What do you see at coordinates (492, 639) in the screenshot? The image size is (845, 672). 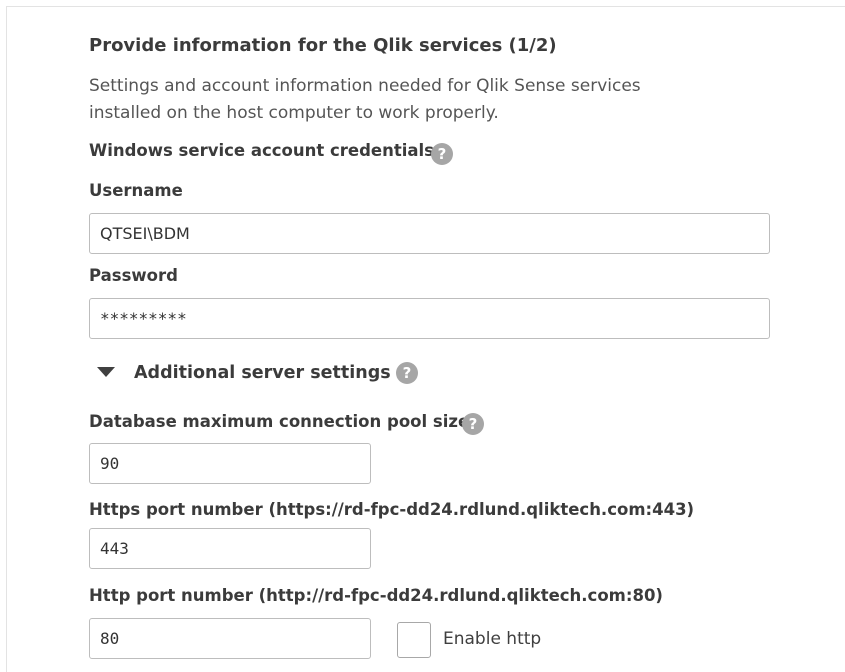 I see `enable-http-label: Enable http` at bounding box center [492, 639].